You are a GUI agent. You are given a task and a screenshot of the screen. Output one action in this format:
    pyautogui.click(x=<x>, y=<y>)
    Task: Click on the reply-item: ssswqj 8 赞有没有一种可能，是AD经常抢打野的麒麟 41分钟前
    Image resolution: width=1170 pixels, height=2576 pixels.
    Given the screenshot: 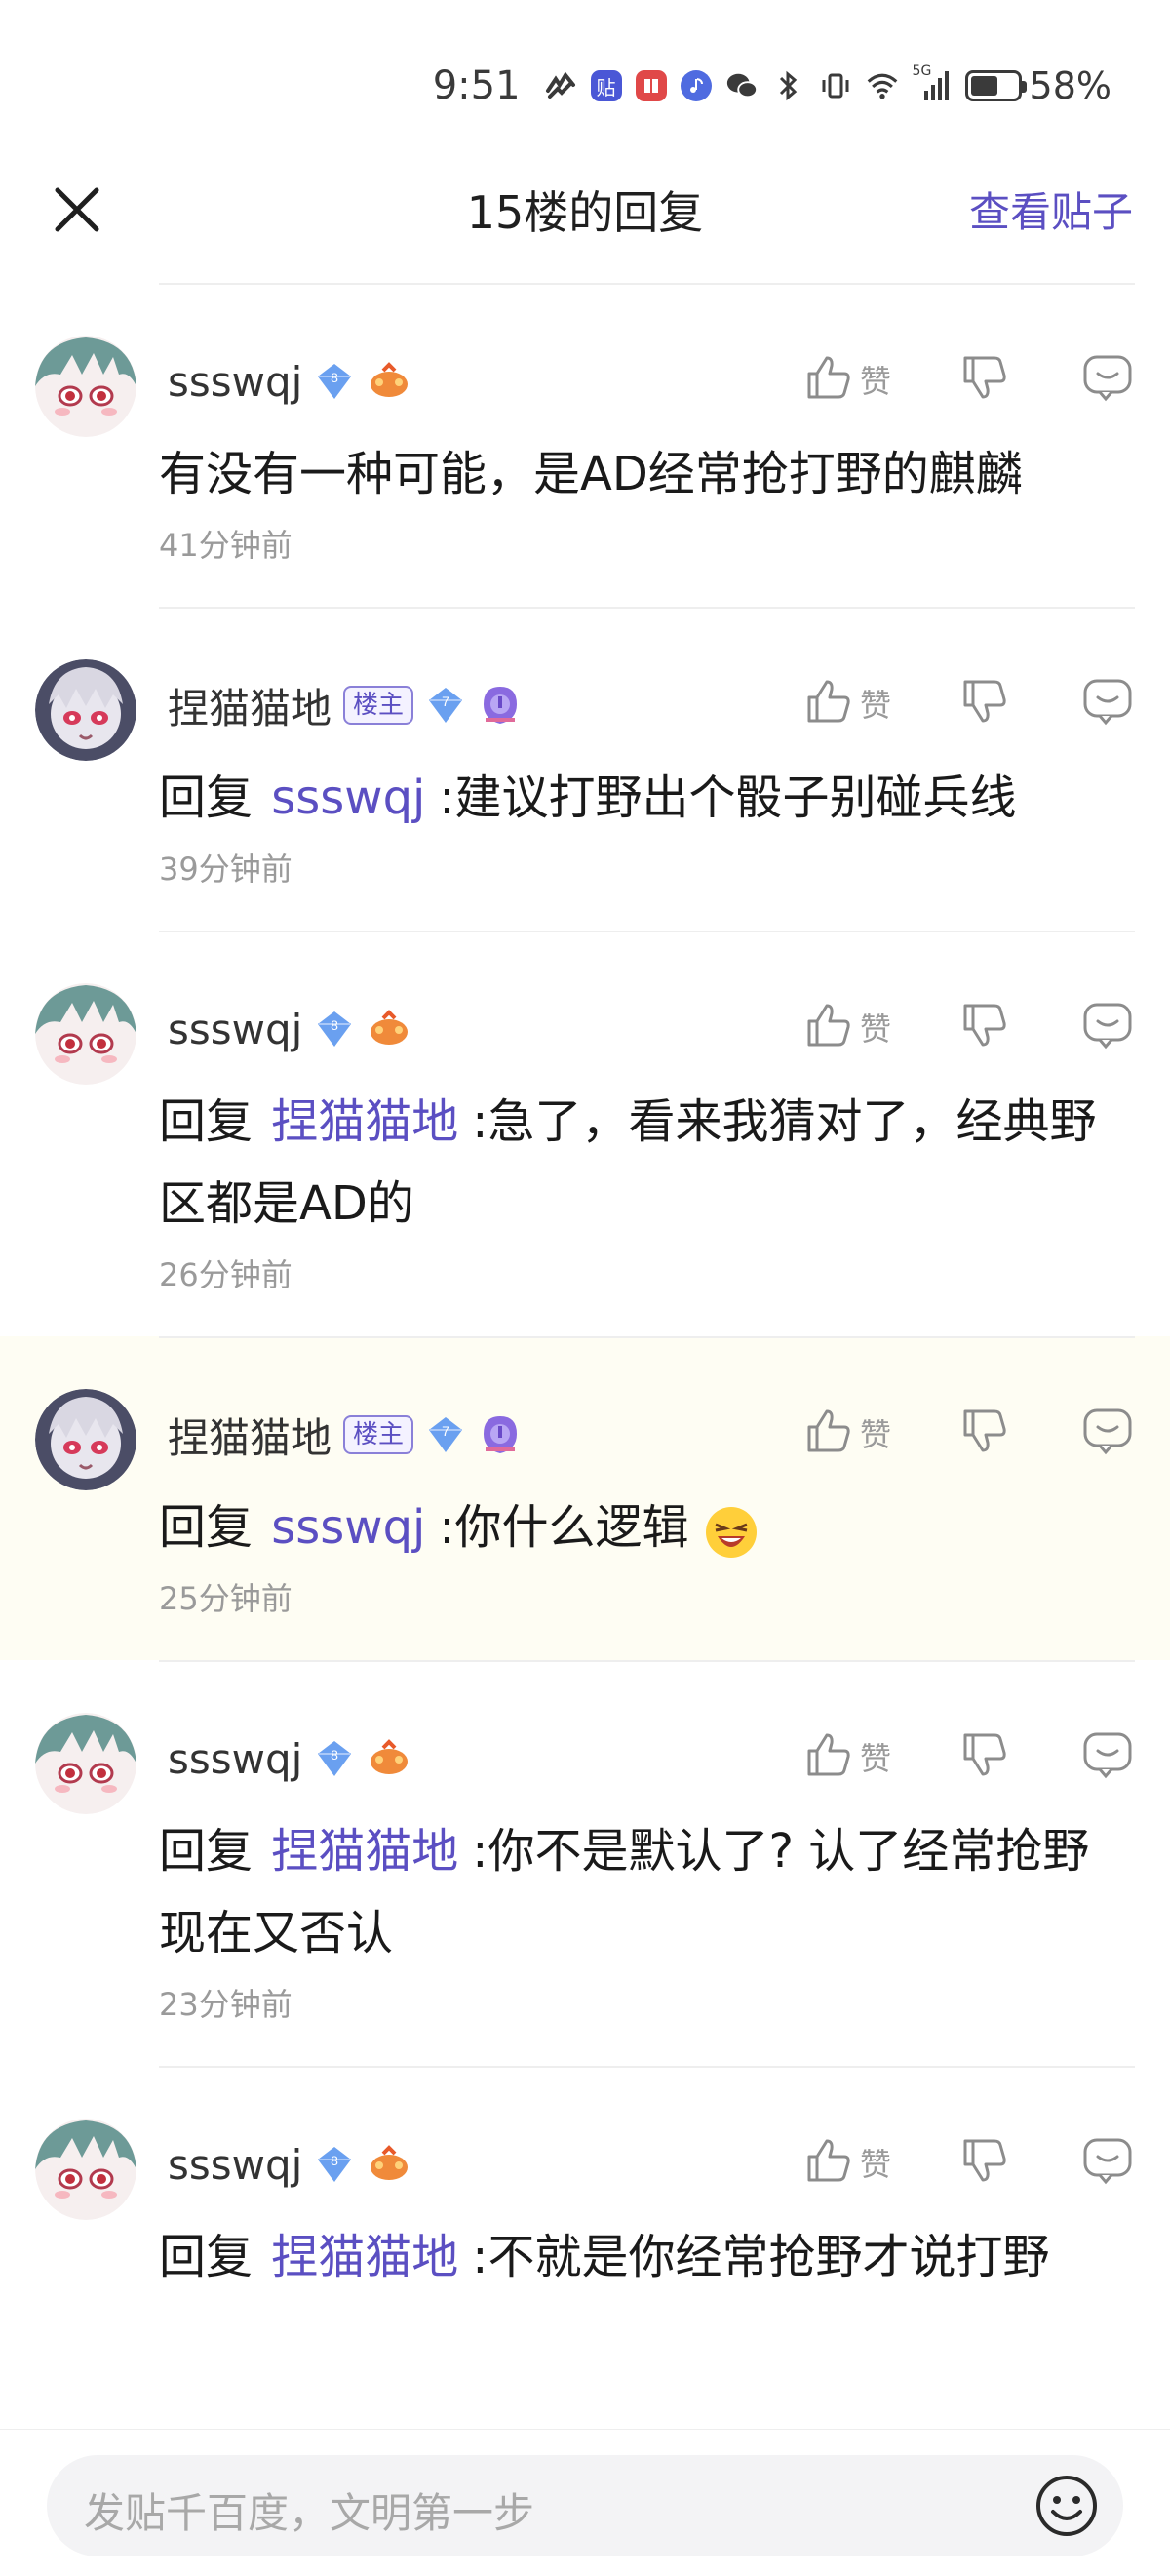 What is the action you would take?
    pyautogui.click(x=585, y=445)
    